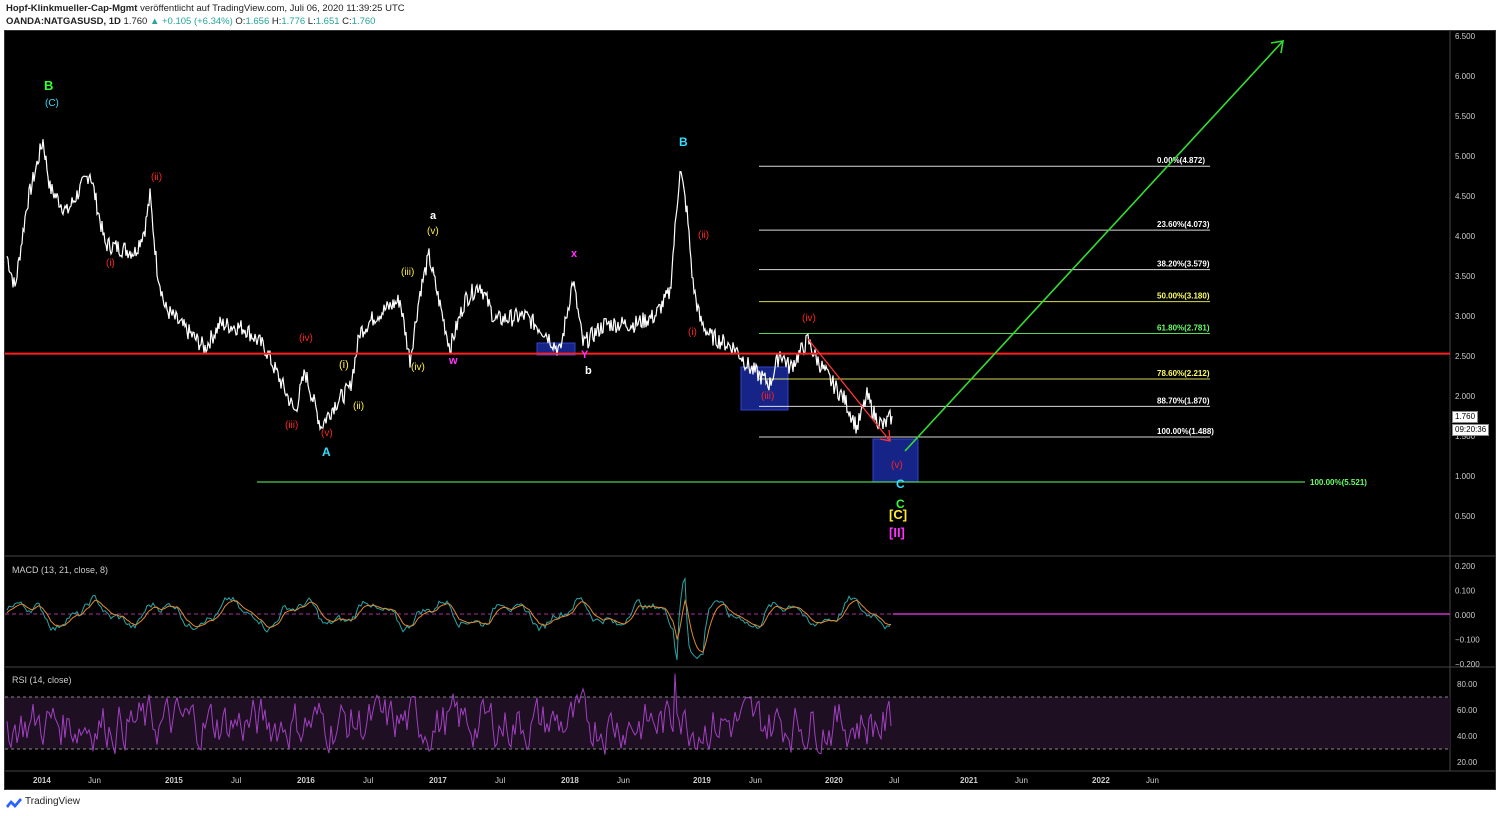 Image resolution: width=1500 pixels, height=816 pixels. What do you see at coordinates (453, 361) in the screenshot?
I see `wave-label: w` at bounding box center [453, 361].